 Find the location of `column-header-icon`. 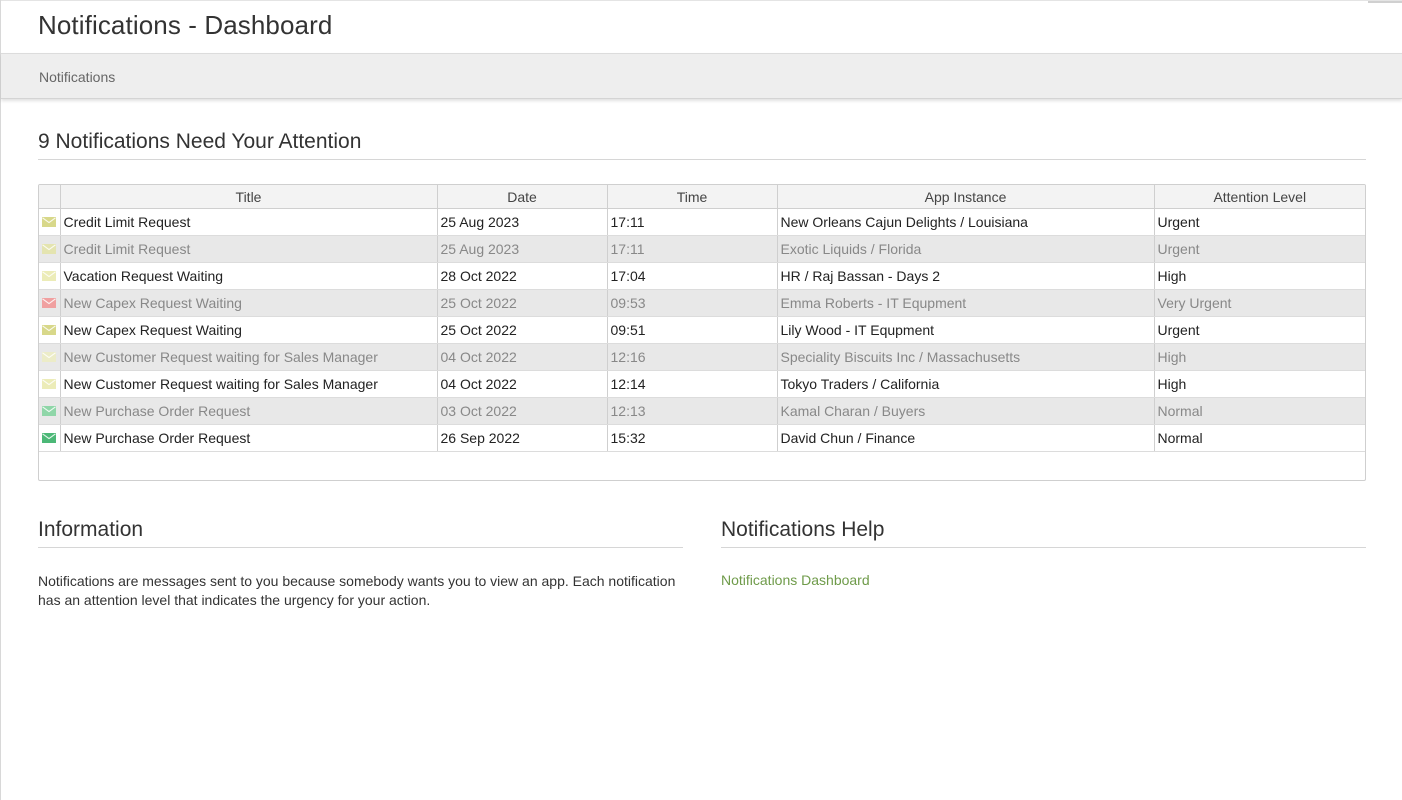

column-header-icon is located at coordinates (50, 197).